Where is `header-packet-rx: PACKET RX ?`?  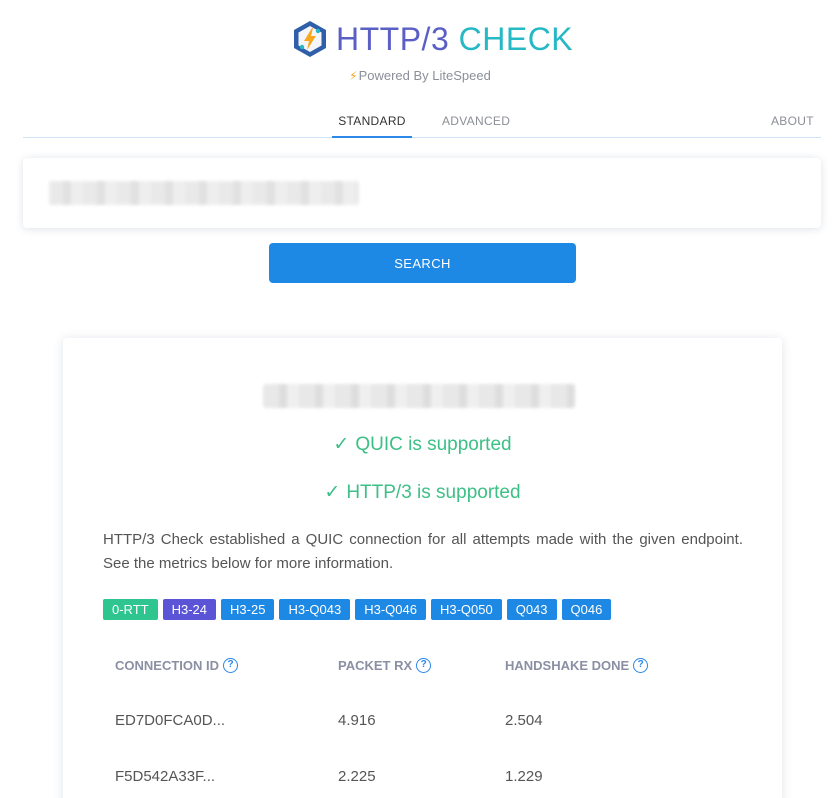
header-packet-rx: PACKET RX ? is located at coordinates (385, 665).